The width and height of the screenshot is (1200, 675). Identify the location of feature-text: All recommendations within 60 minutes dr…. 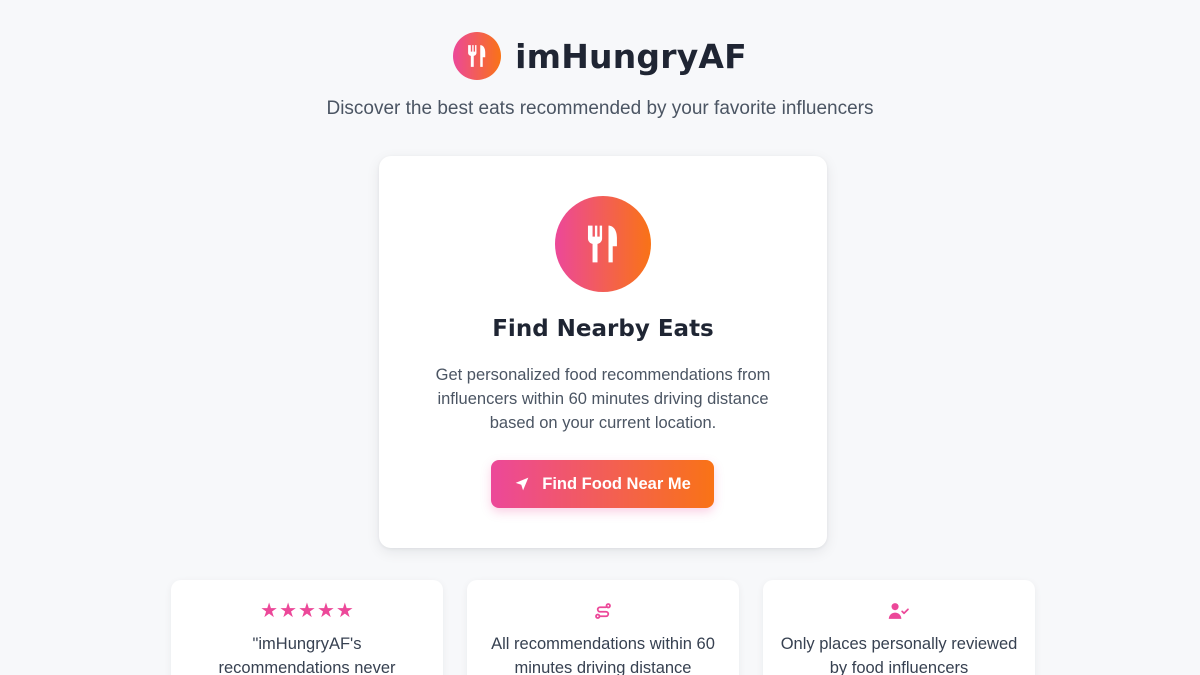
(603, 655).